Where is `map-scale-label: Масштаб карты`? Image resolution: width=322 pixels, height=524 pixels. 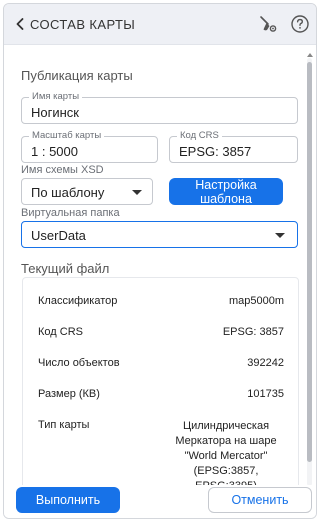 map-scale-label: Масштаб карты is located at coordinates (67, 136).